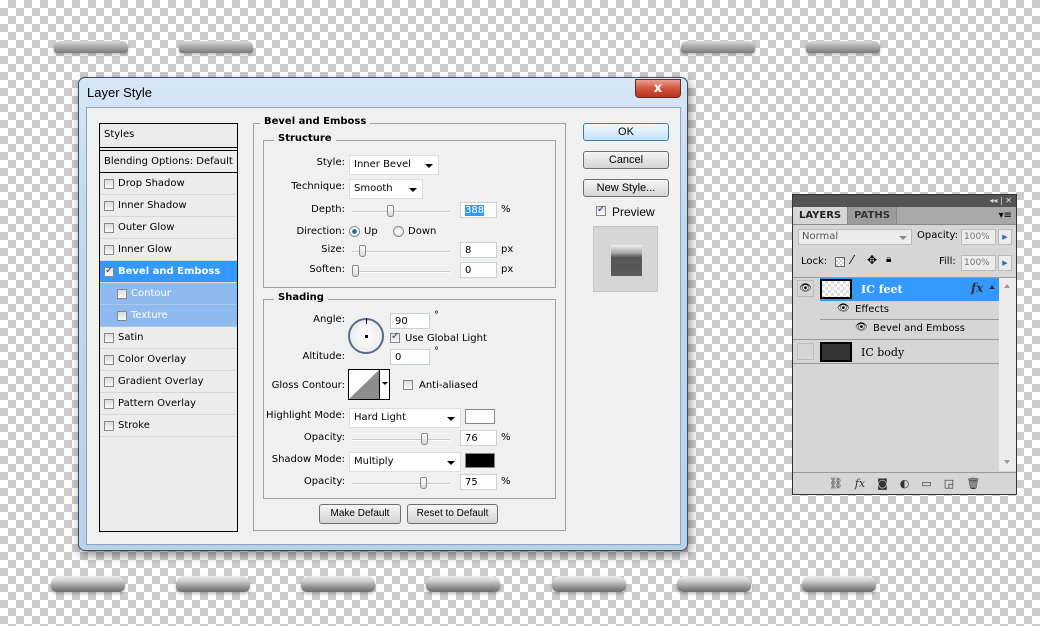 The width and height of the screenshot is (1040, 626). Describe the element at coordinates (168, 294) in the screenshot. I see `style-item-contour: Contour` at that location.